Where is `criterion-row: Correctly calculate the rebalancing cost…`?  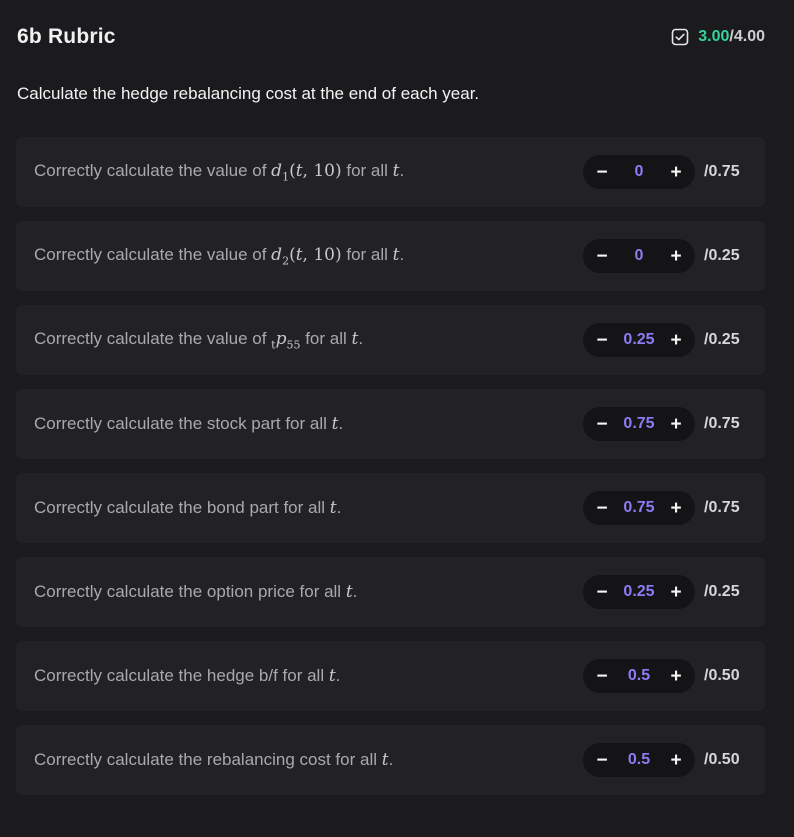 criterion-row: Correctly calculate the rebalancing cost… is located at coordinates (390, 760).